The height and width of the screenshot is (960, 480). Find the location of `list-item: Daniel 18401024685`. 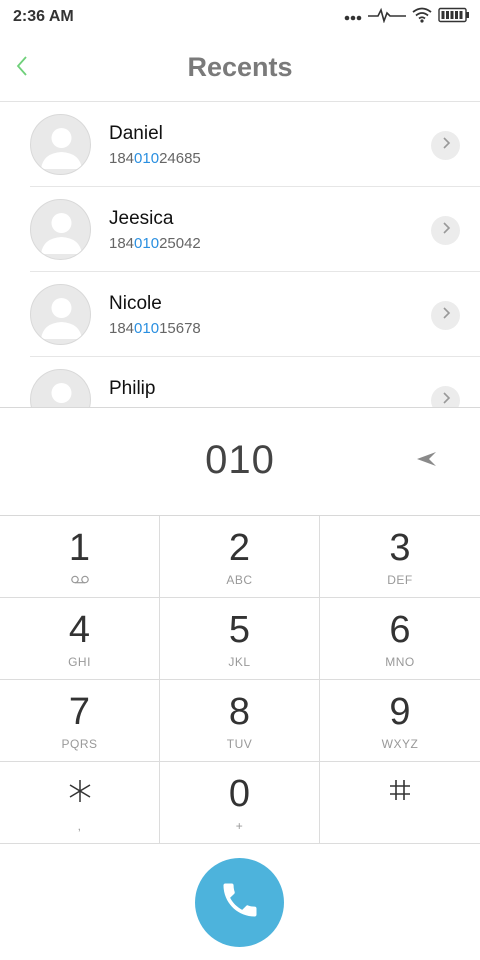

list-item: Daniel 18401024685 is located at coordinates (240, 144).